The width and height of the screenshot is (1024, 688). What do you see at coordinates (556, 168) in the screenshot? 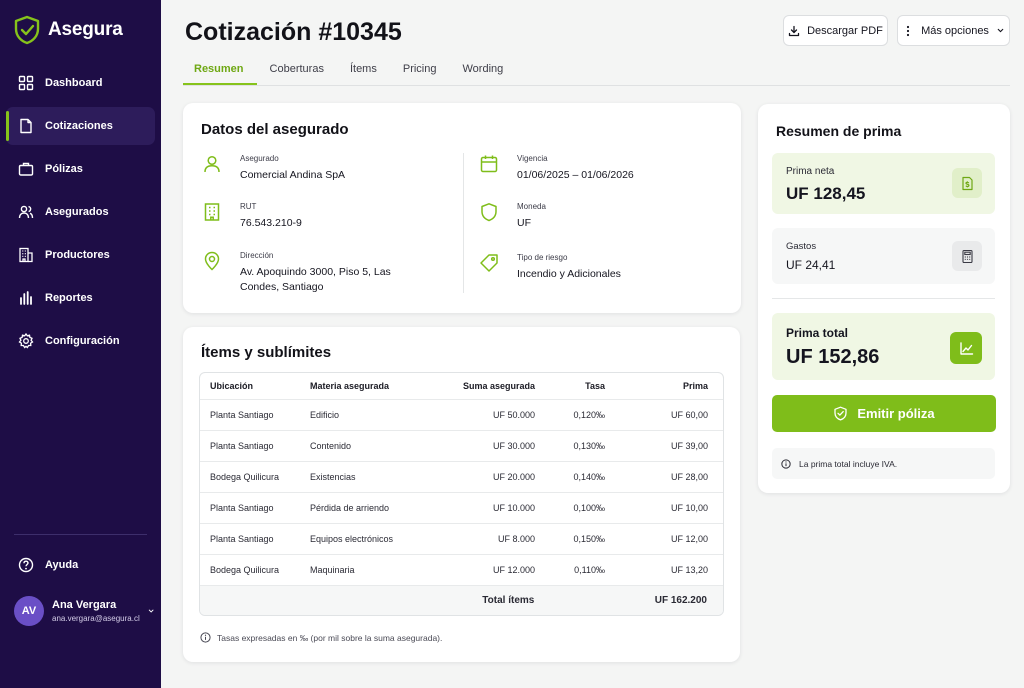
I see `field-vigencia: Vigencia 01/06/2025 – 01/06/2026` at bounding box center [556, 168].